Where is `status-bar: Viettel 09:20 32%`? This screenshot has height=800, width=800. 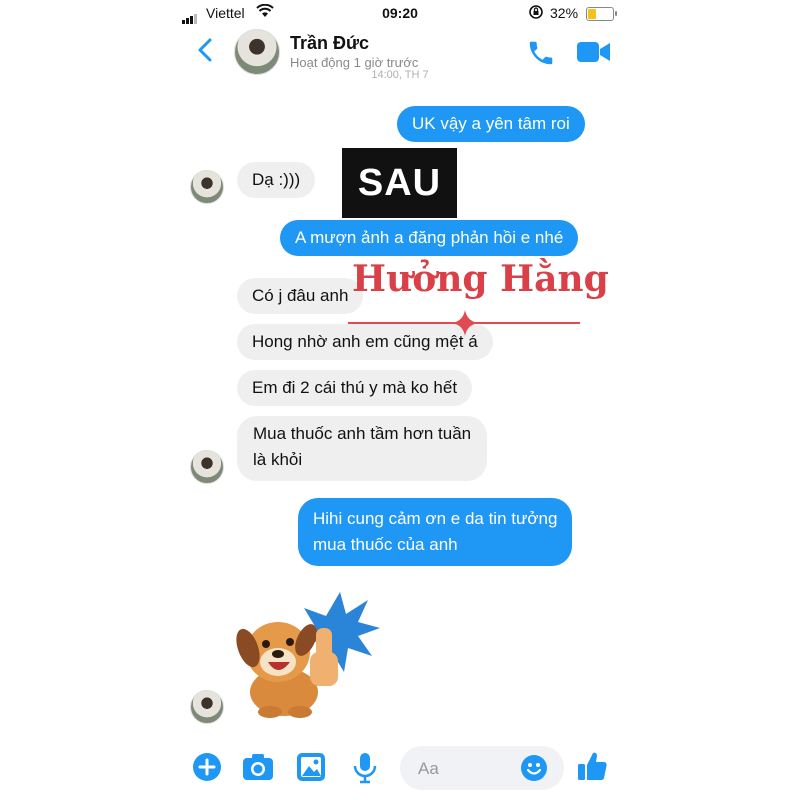
status-bar: Viettel 09:20 32% is located at coordinates (400, 13).